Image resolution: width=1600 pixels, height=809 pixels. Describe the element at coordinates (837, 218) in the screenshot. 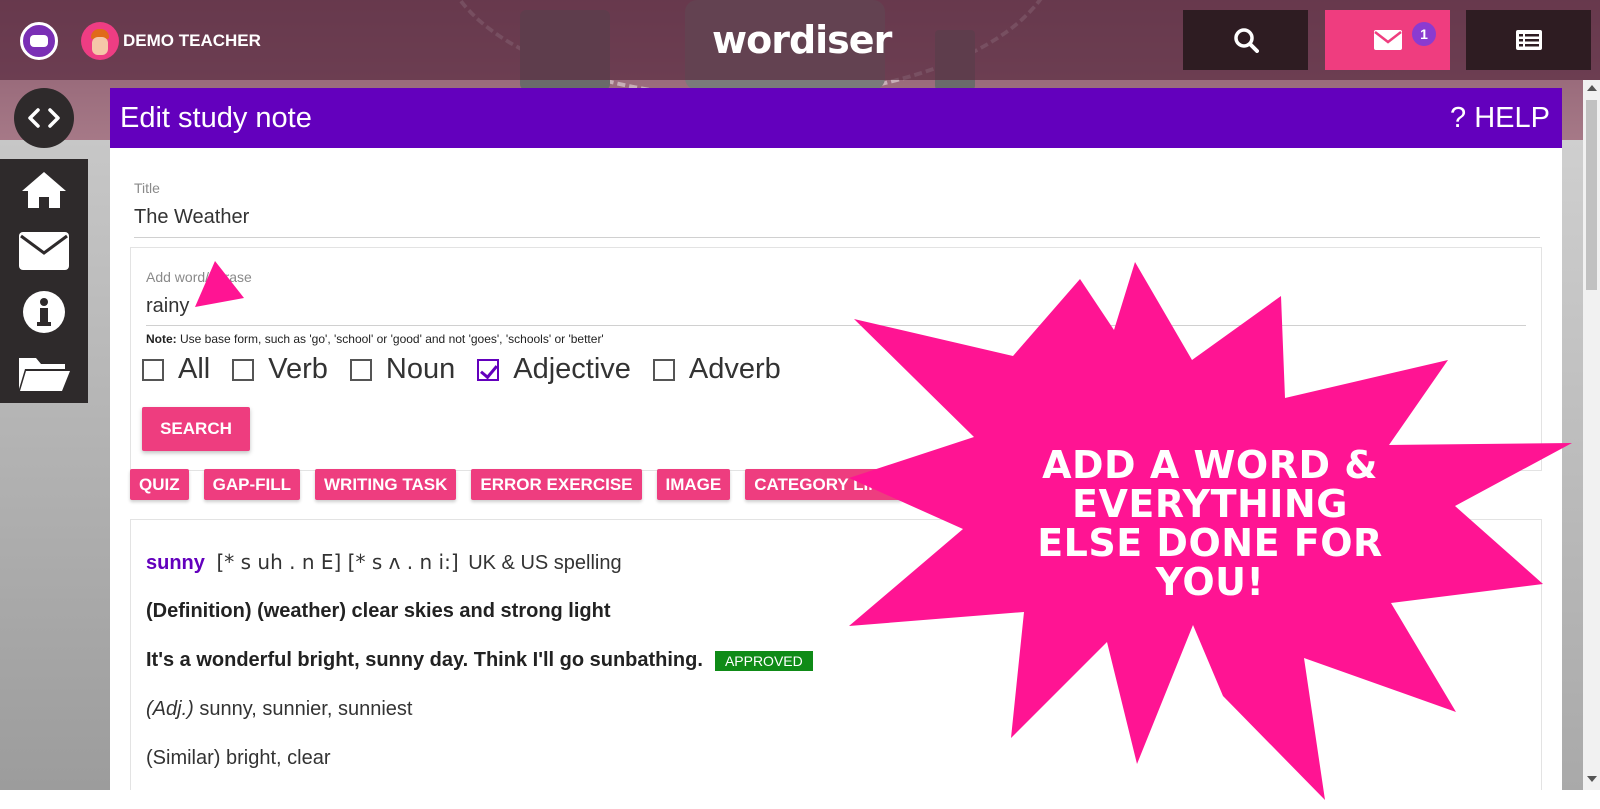

I see `title-input` at that location.